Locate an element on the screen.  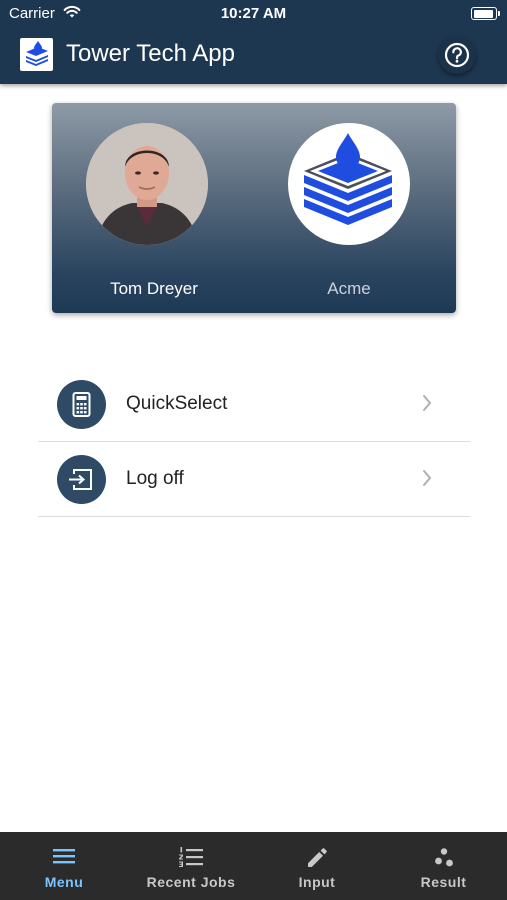
nav-label: Input is located at coordinates (317, 882).